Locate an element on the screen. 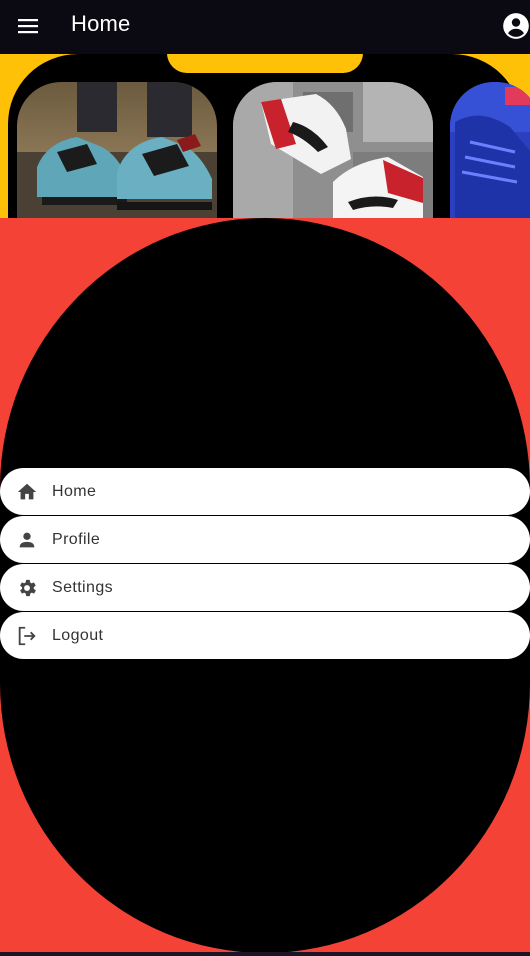  hamburger-menu-icon is located at coordinates (28, 26).